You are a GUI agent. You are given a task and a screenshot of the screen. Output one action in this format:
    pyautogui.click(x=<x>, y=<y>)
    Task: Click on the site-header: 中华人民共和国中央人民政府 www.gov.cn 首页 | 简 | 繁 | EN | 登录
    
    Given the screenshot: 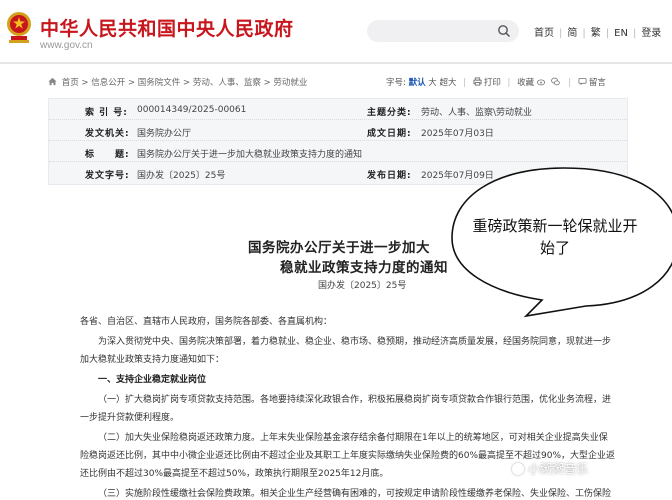 What is the action you would take?
    pyautogui.click(x=336, y=31)
    